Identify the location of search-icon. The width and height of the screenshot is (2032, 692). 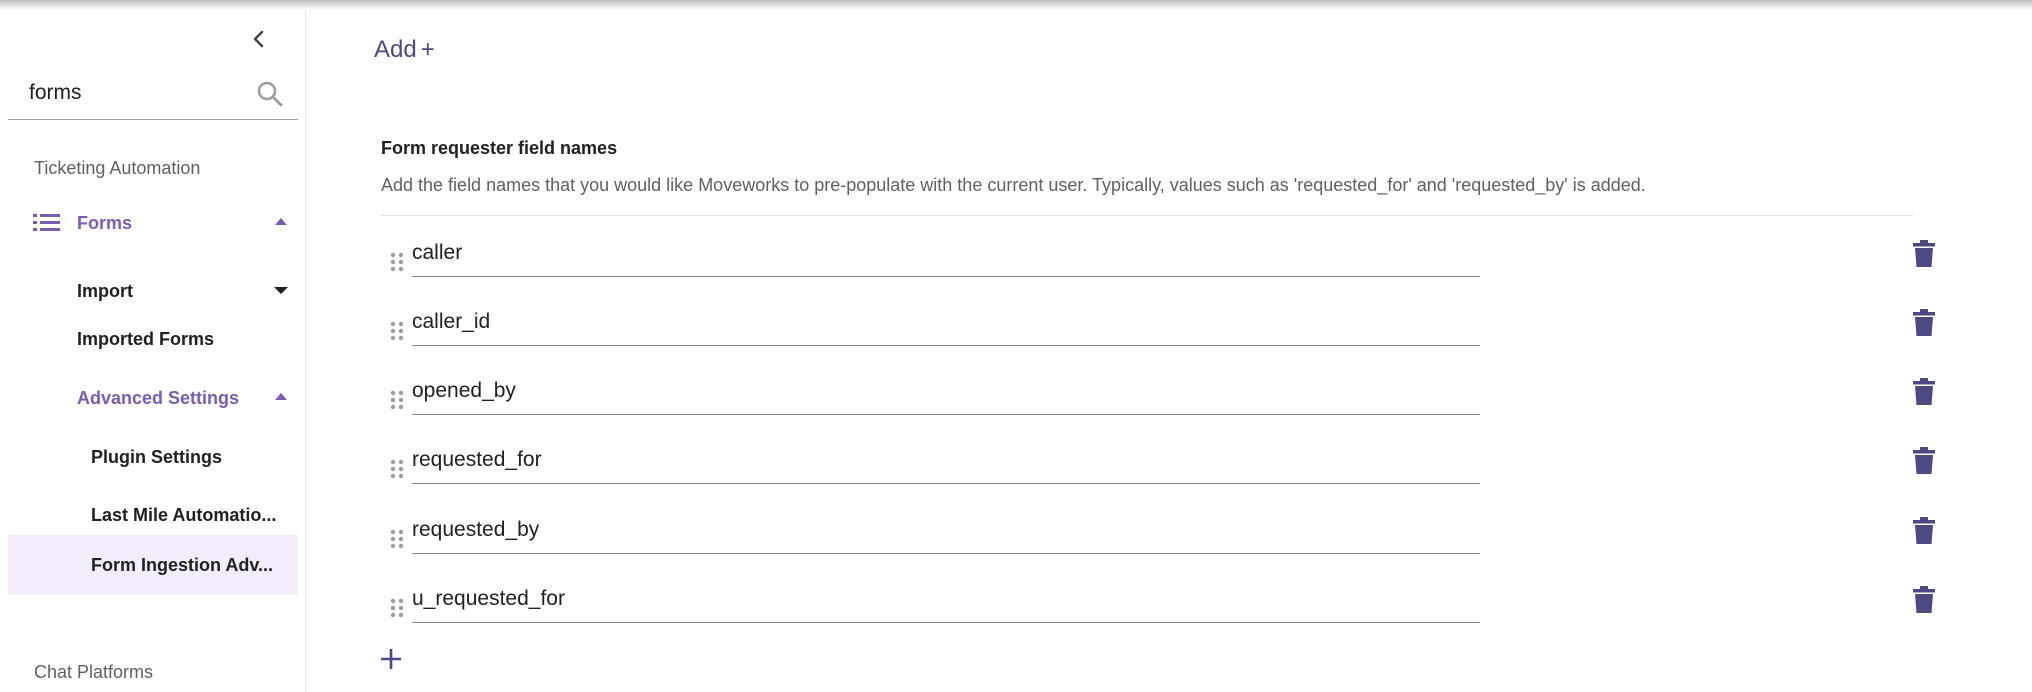
(270, 94).